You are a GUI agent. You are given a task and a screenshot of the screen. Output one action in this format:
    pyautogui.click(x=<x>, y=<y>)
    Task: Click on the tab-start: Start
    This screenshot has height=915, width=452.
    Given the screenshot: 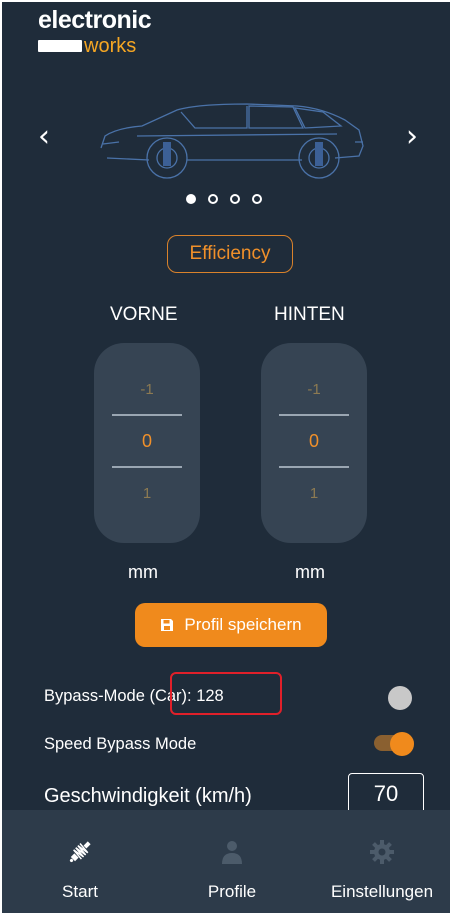 What is the action you would take?
    pyautogui.click(x=80, y=861)
    